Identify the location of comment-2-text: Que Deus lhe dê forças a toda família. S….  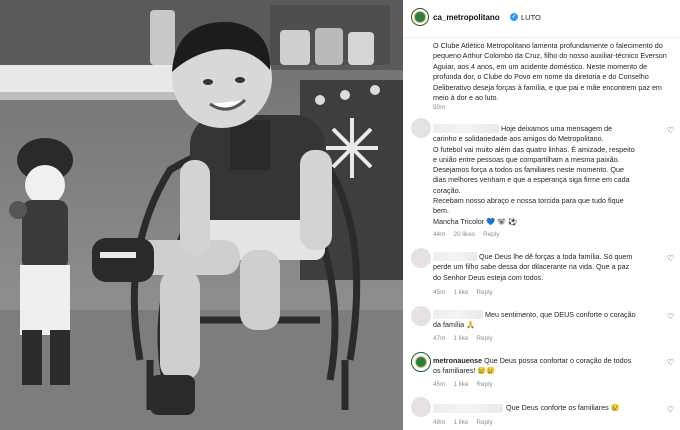
(533, 267).